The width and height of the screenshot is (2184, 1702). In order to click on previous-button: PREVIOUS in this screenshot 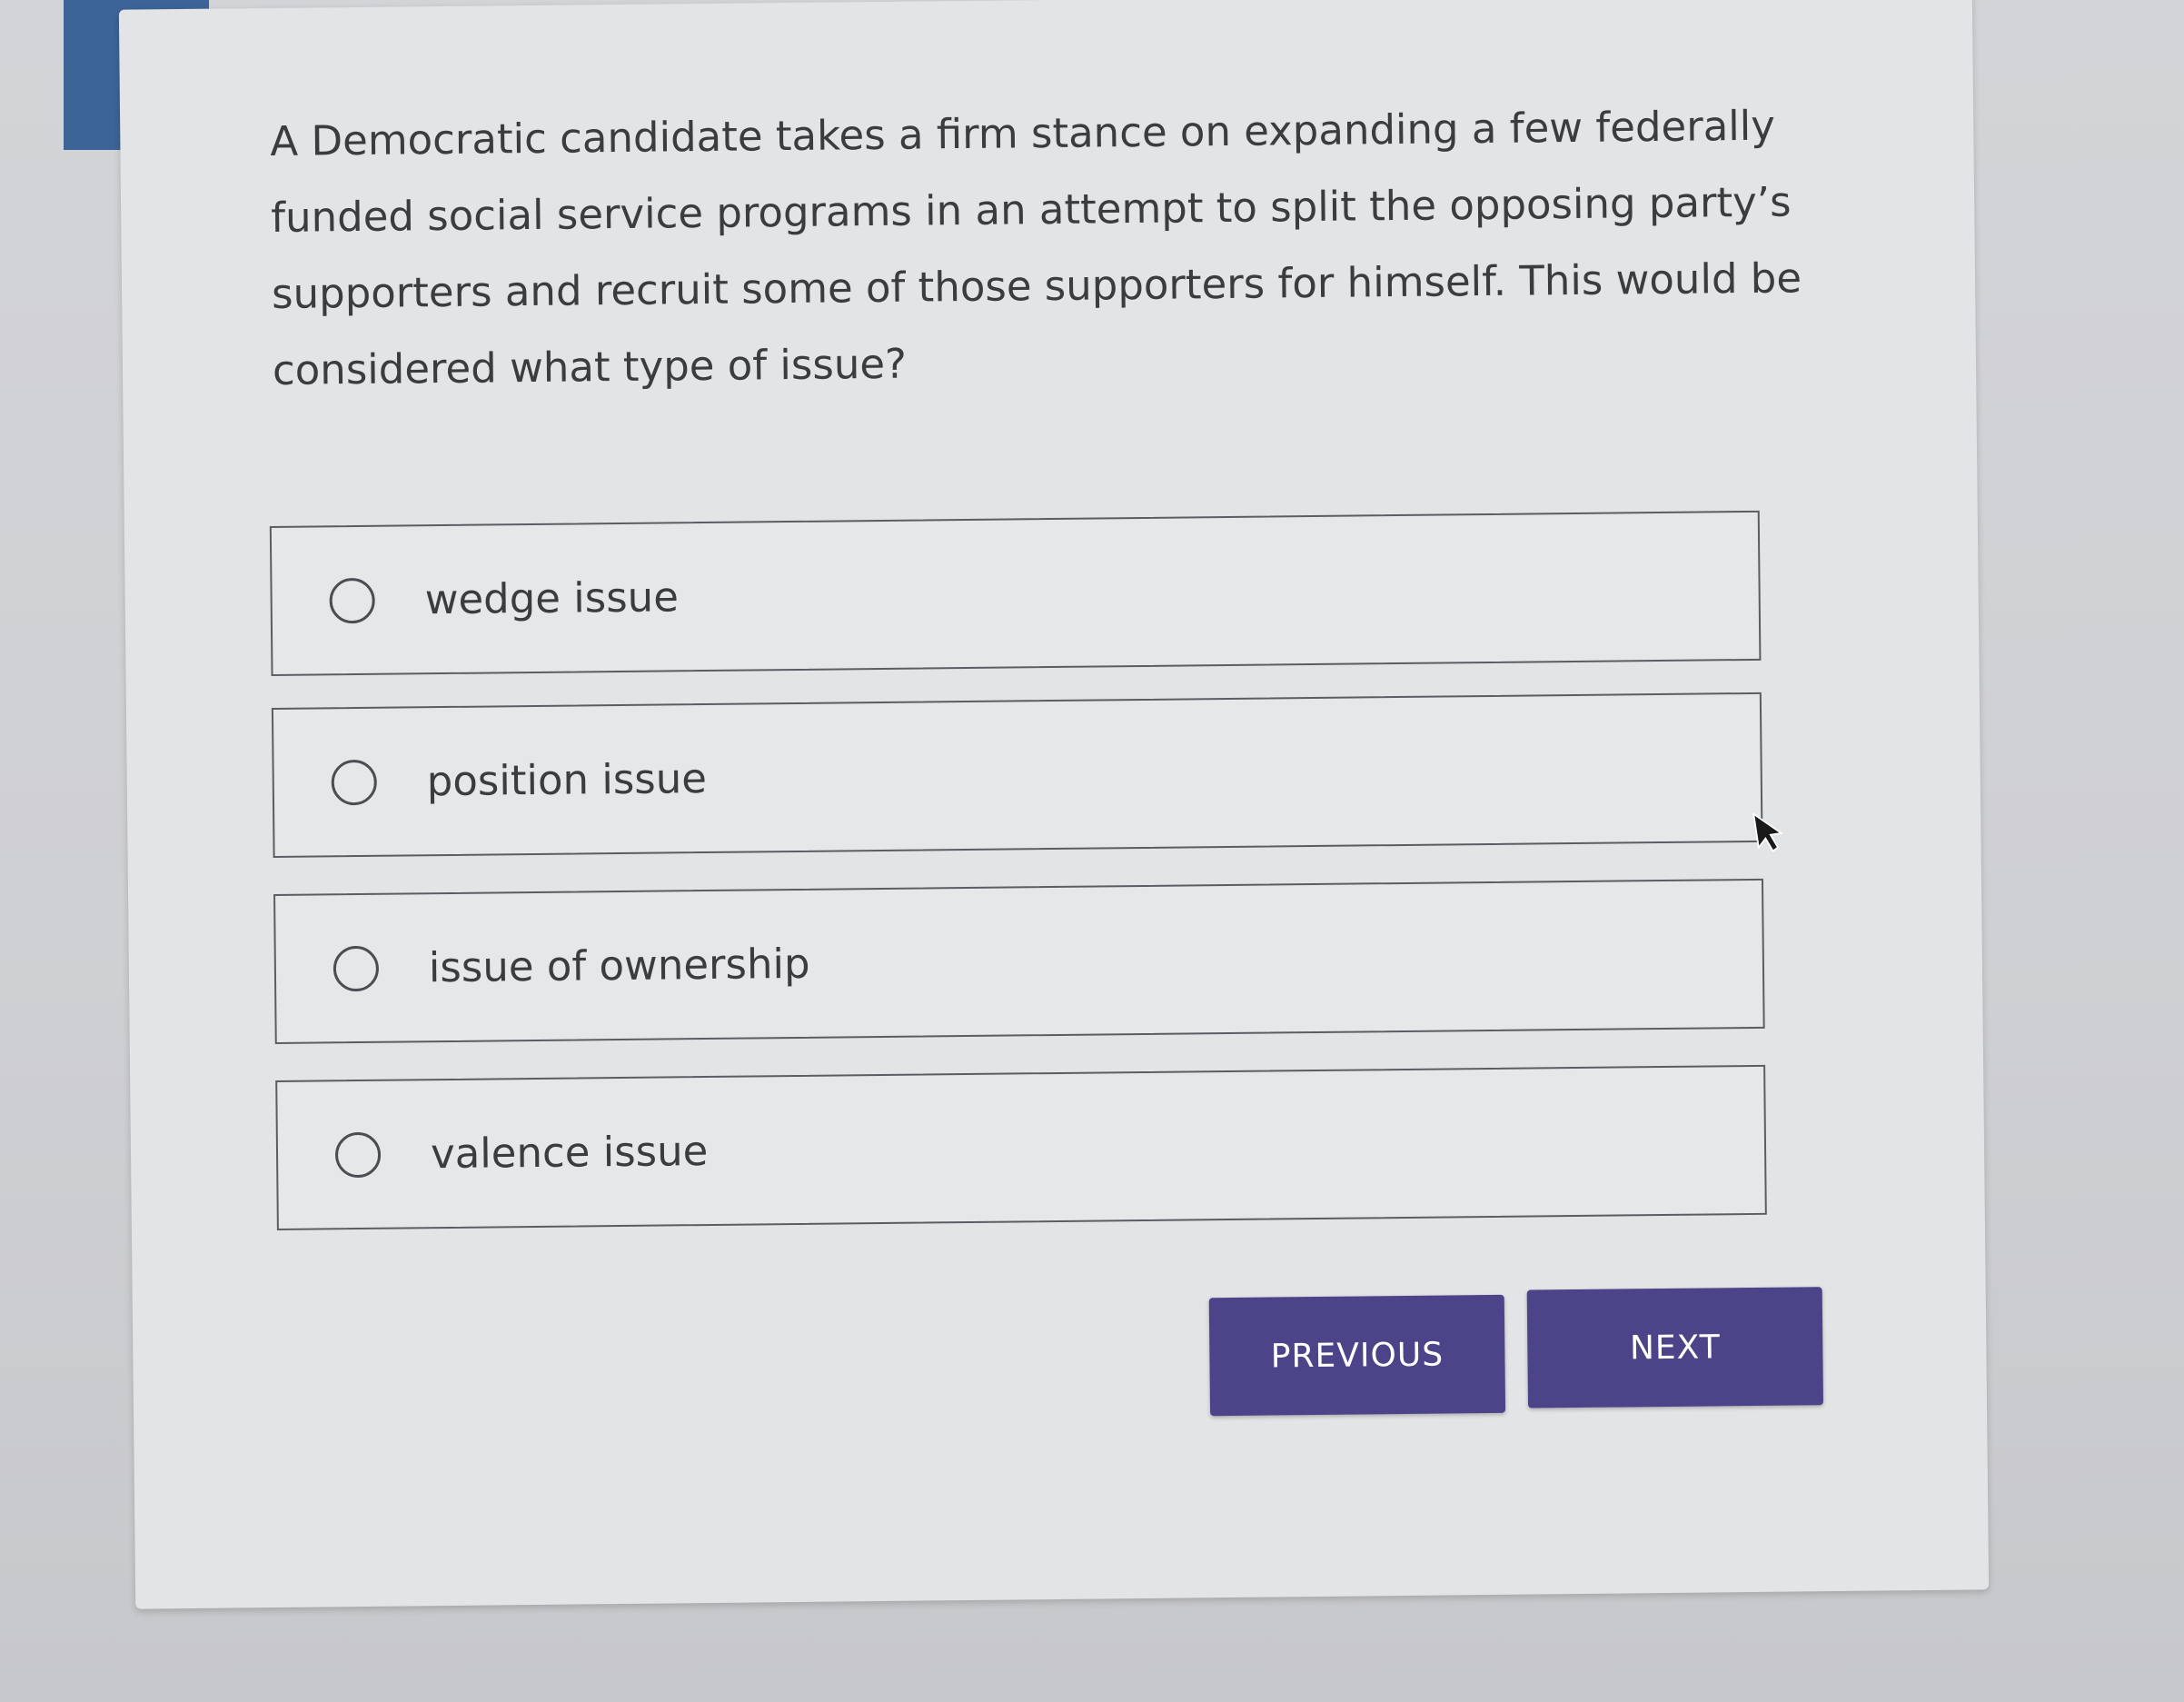, I will do `click(1357, 1356)`.